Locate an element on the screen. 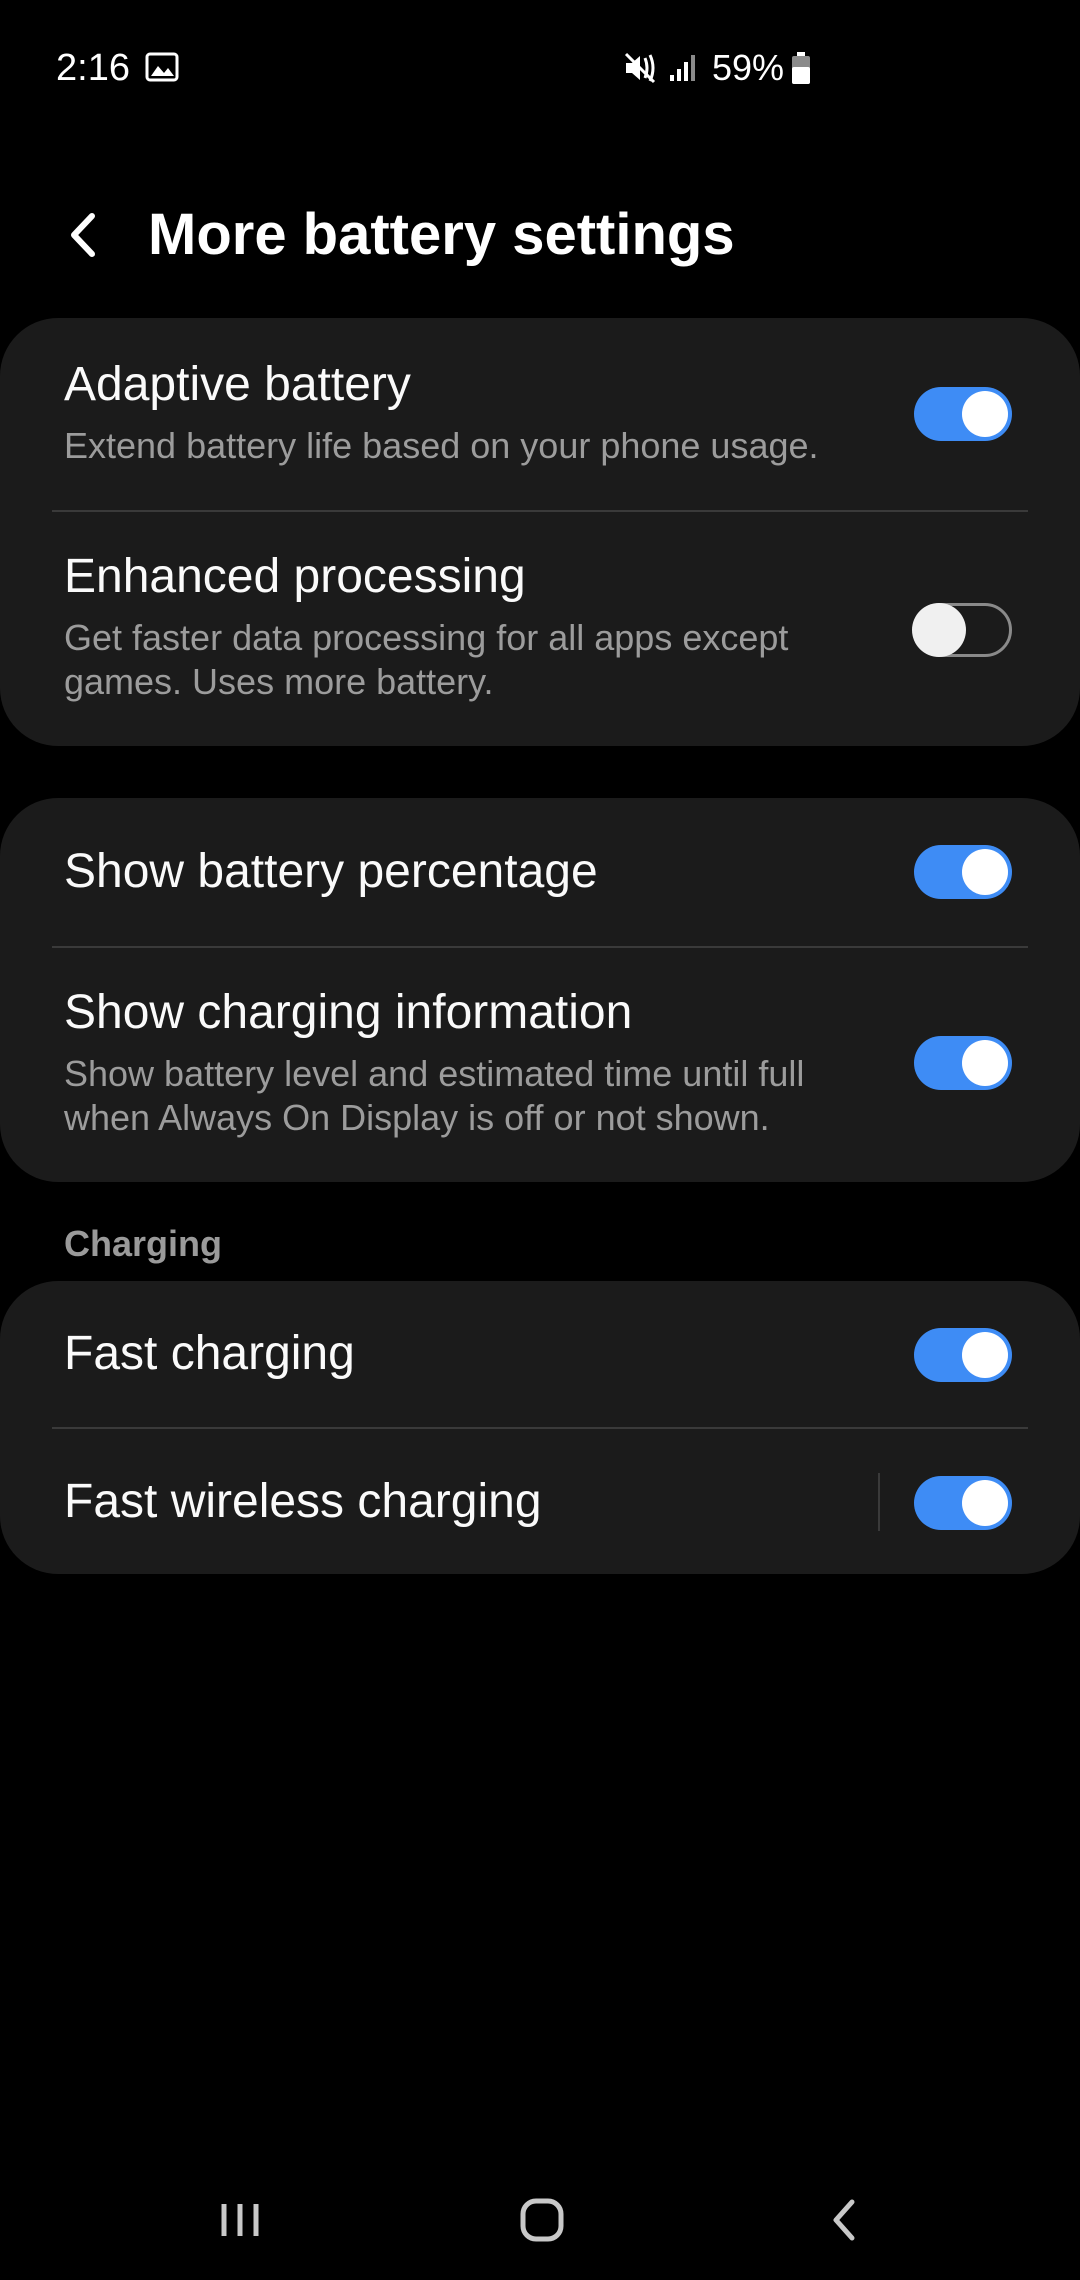 The image size is (1080, 2280). switch-divider is located at coordinates (879, 1502).